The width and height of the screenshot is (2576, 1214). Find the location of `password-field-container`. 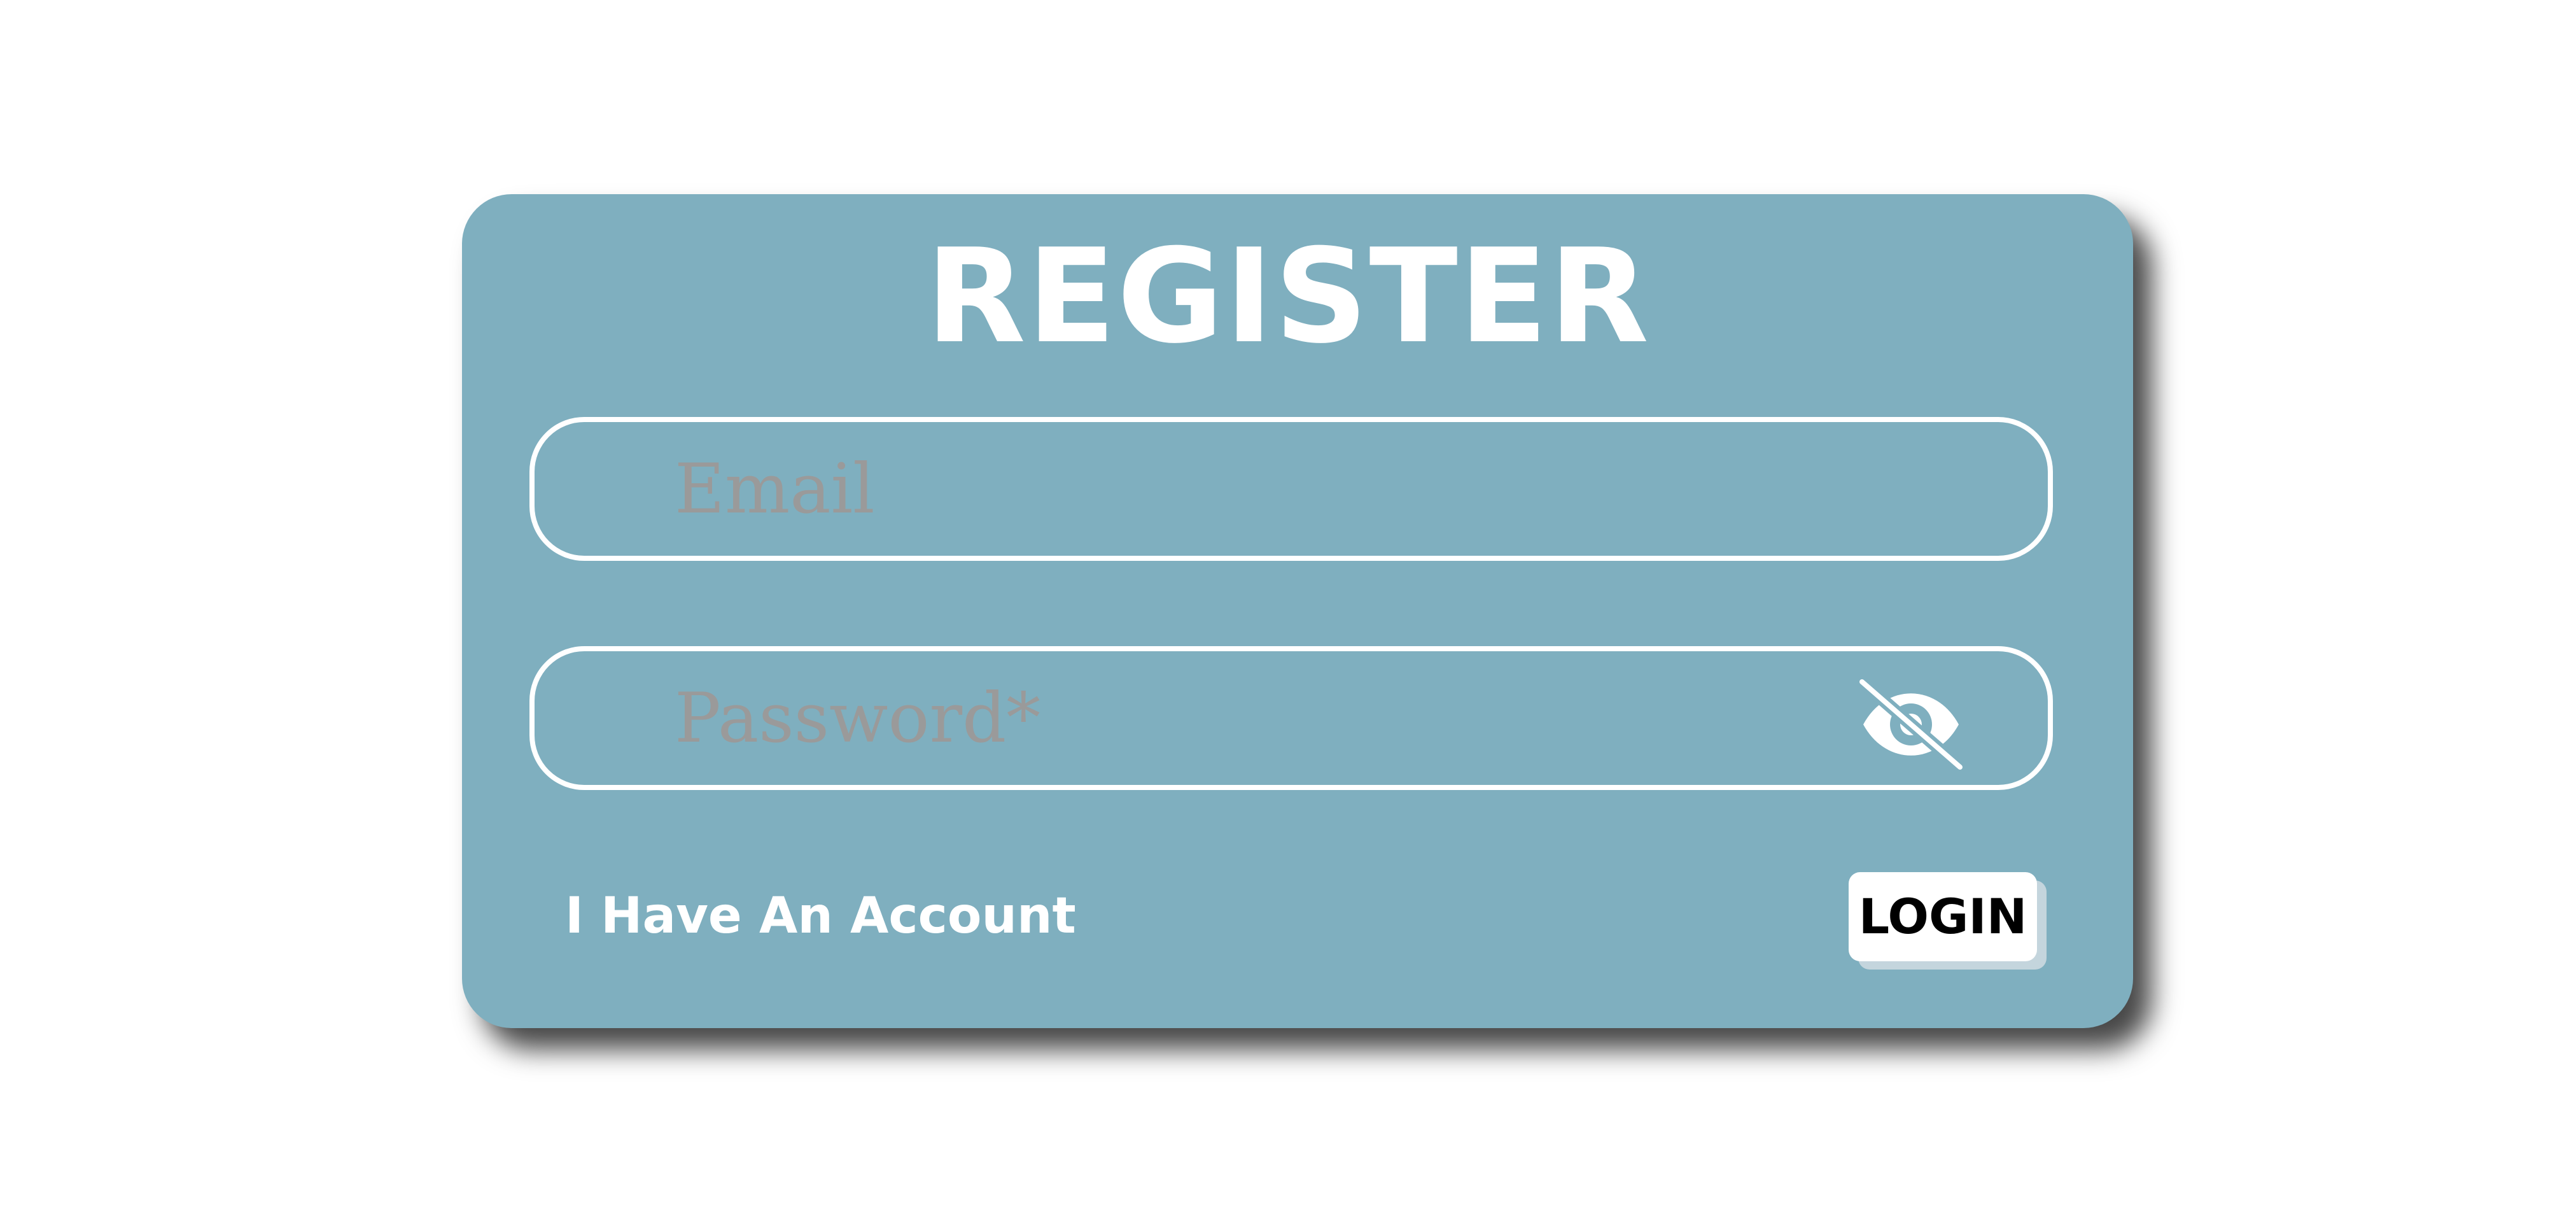

password-field-container is located at coordinates (1291, 718).